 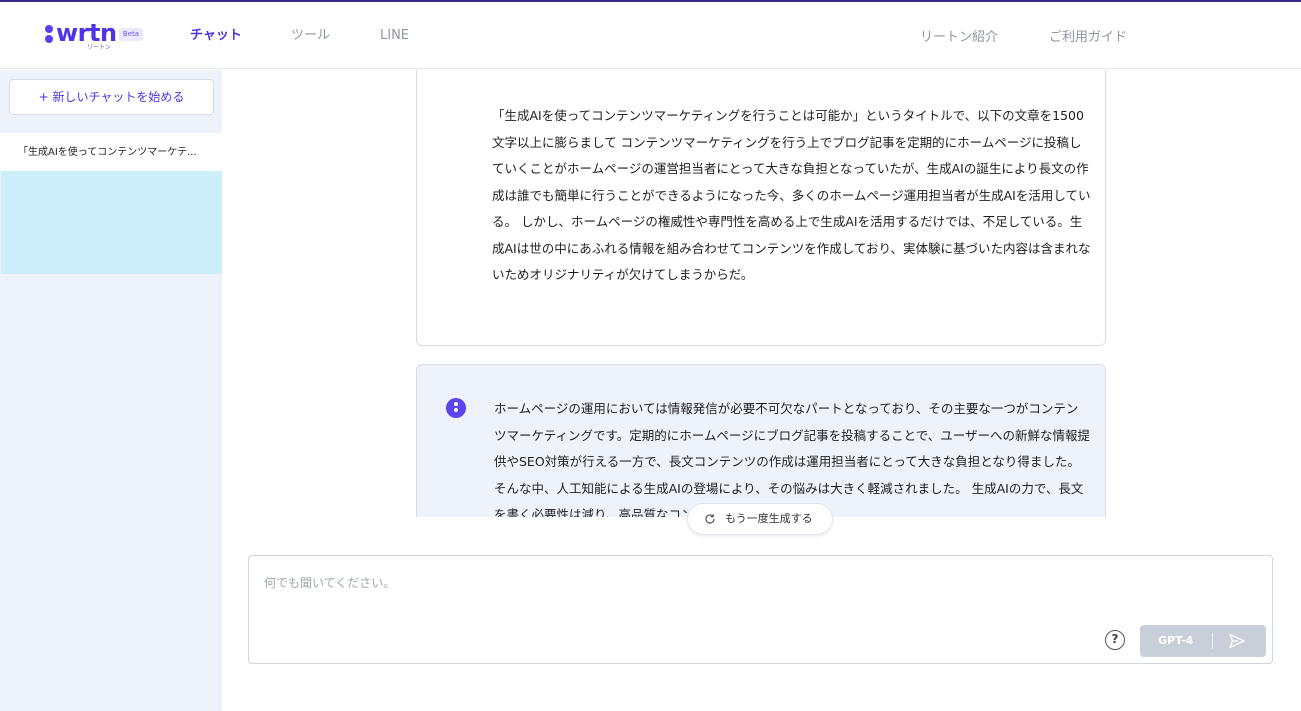 What do you see at coordinates (769, 518) in the screenshot?
I see `regenerate-label: もう一度生成する` at bounding box center [769, 518].